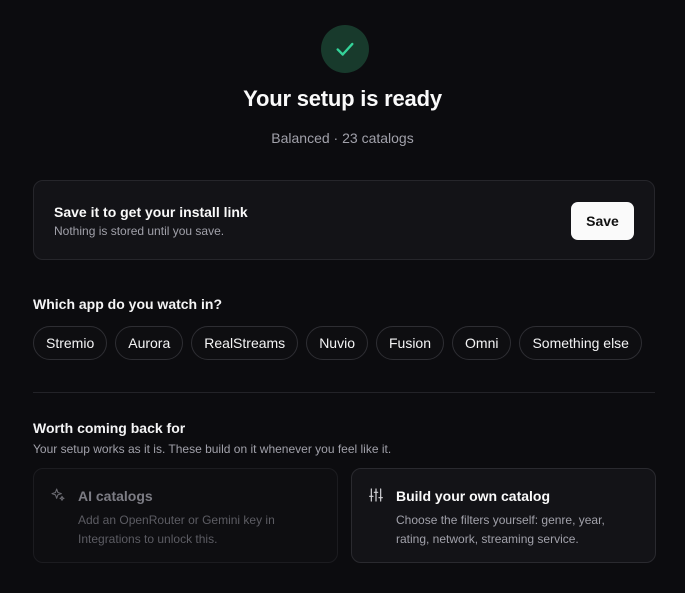  Describe the element at coordinates (151, 212) in the screenshot. I see `save-card-title: Save it to get your install link` at that location.